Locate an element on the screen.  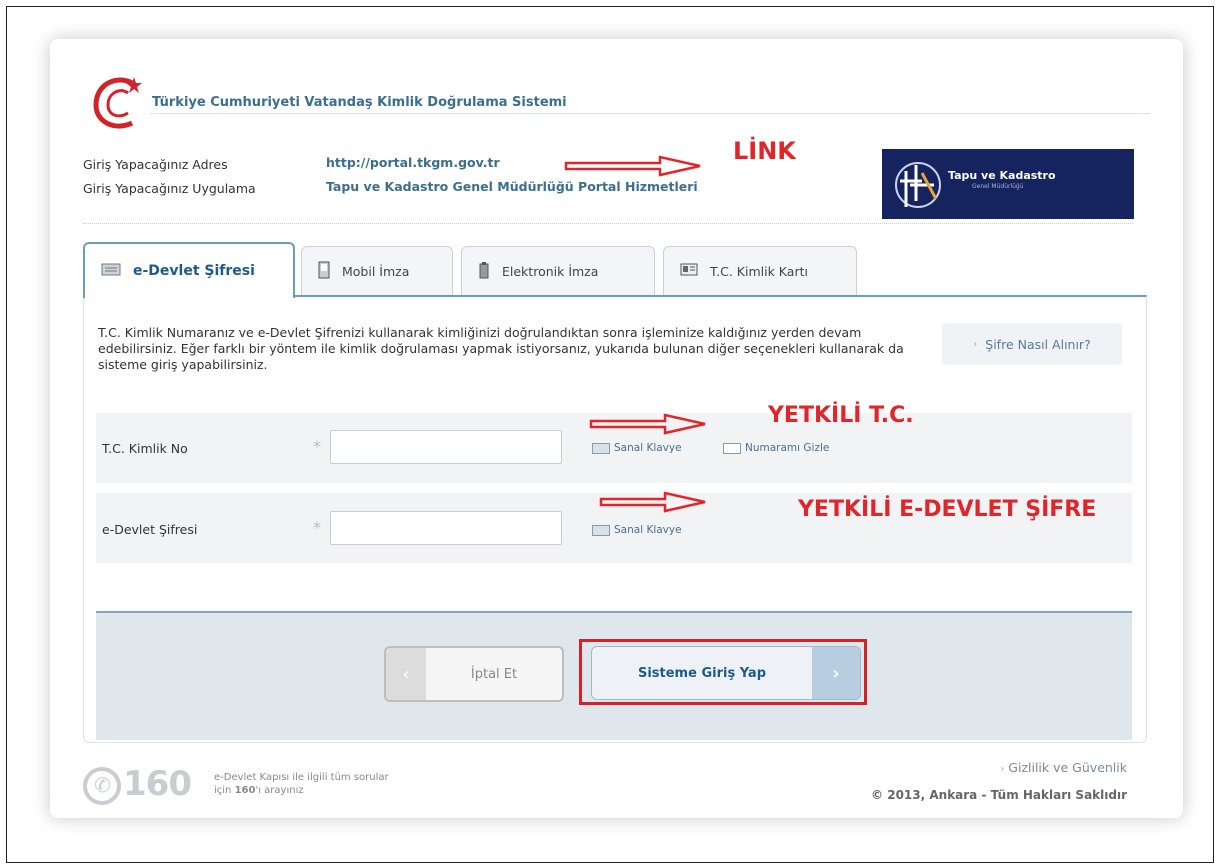
annotation-tc: YETKİLİ T.C. is located at coordinates (841, 415).